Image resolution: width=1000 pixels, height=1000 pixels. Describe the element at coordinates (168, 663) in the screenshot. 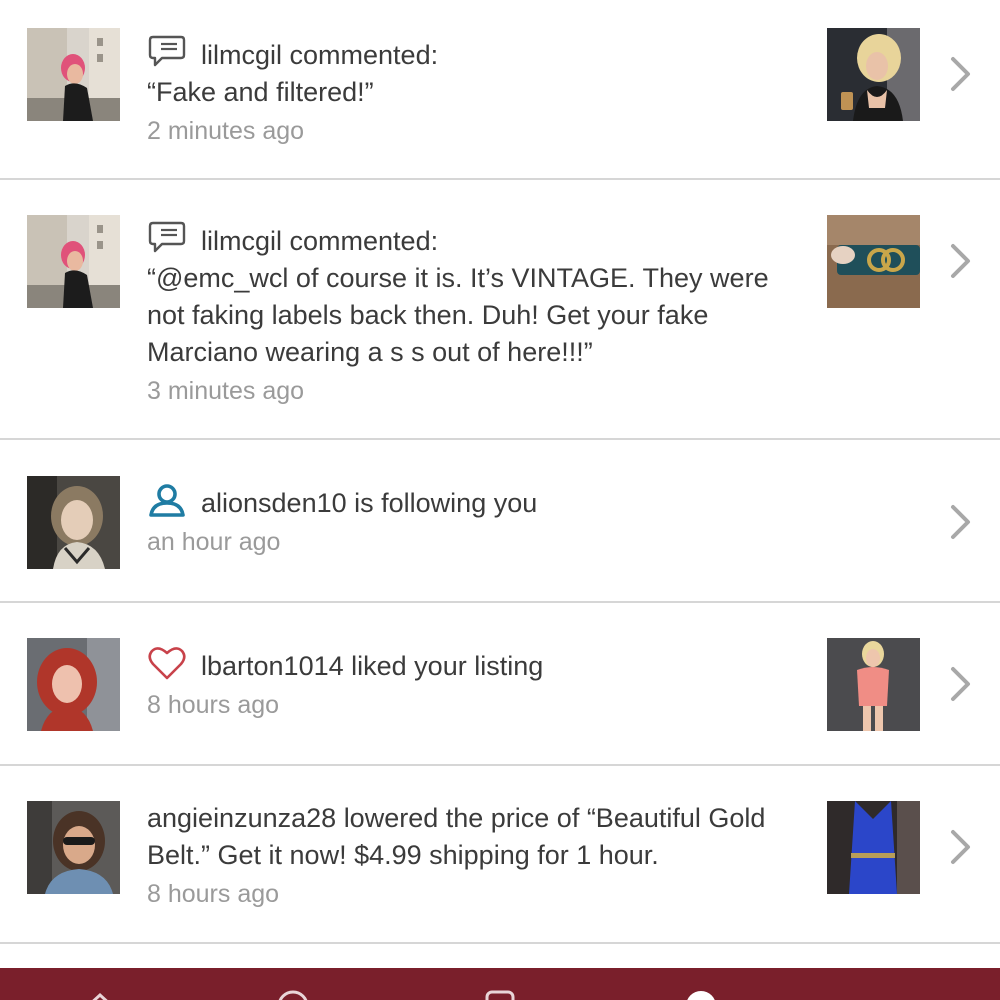

I see `heart-icon` at that location.